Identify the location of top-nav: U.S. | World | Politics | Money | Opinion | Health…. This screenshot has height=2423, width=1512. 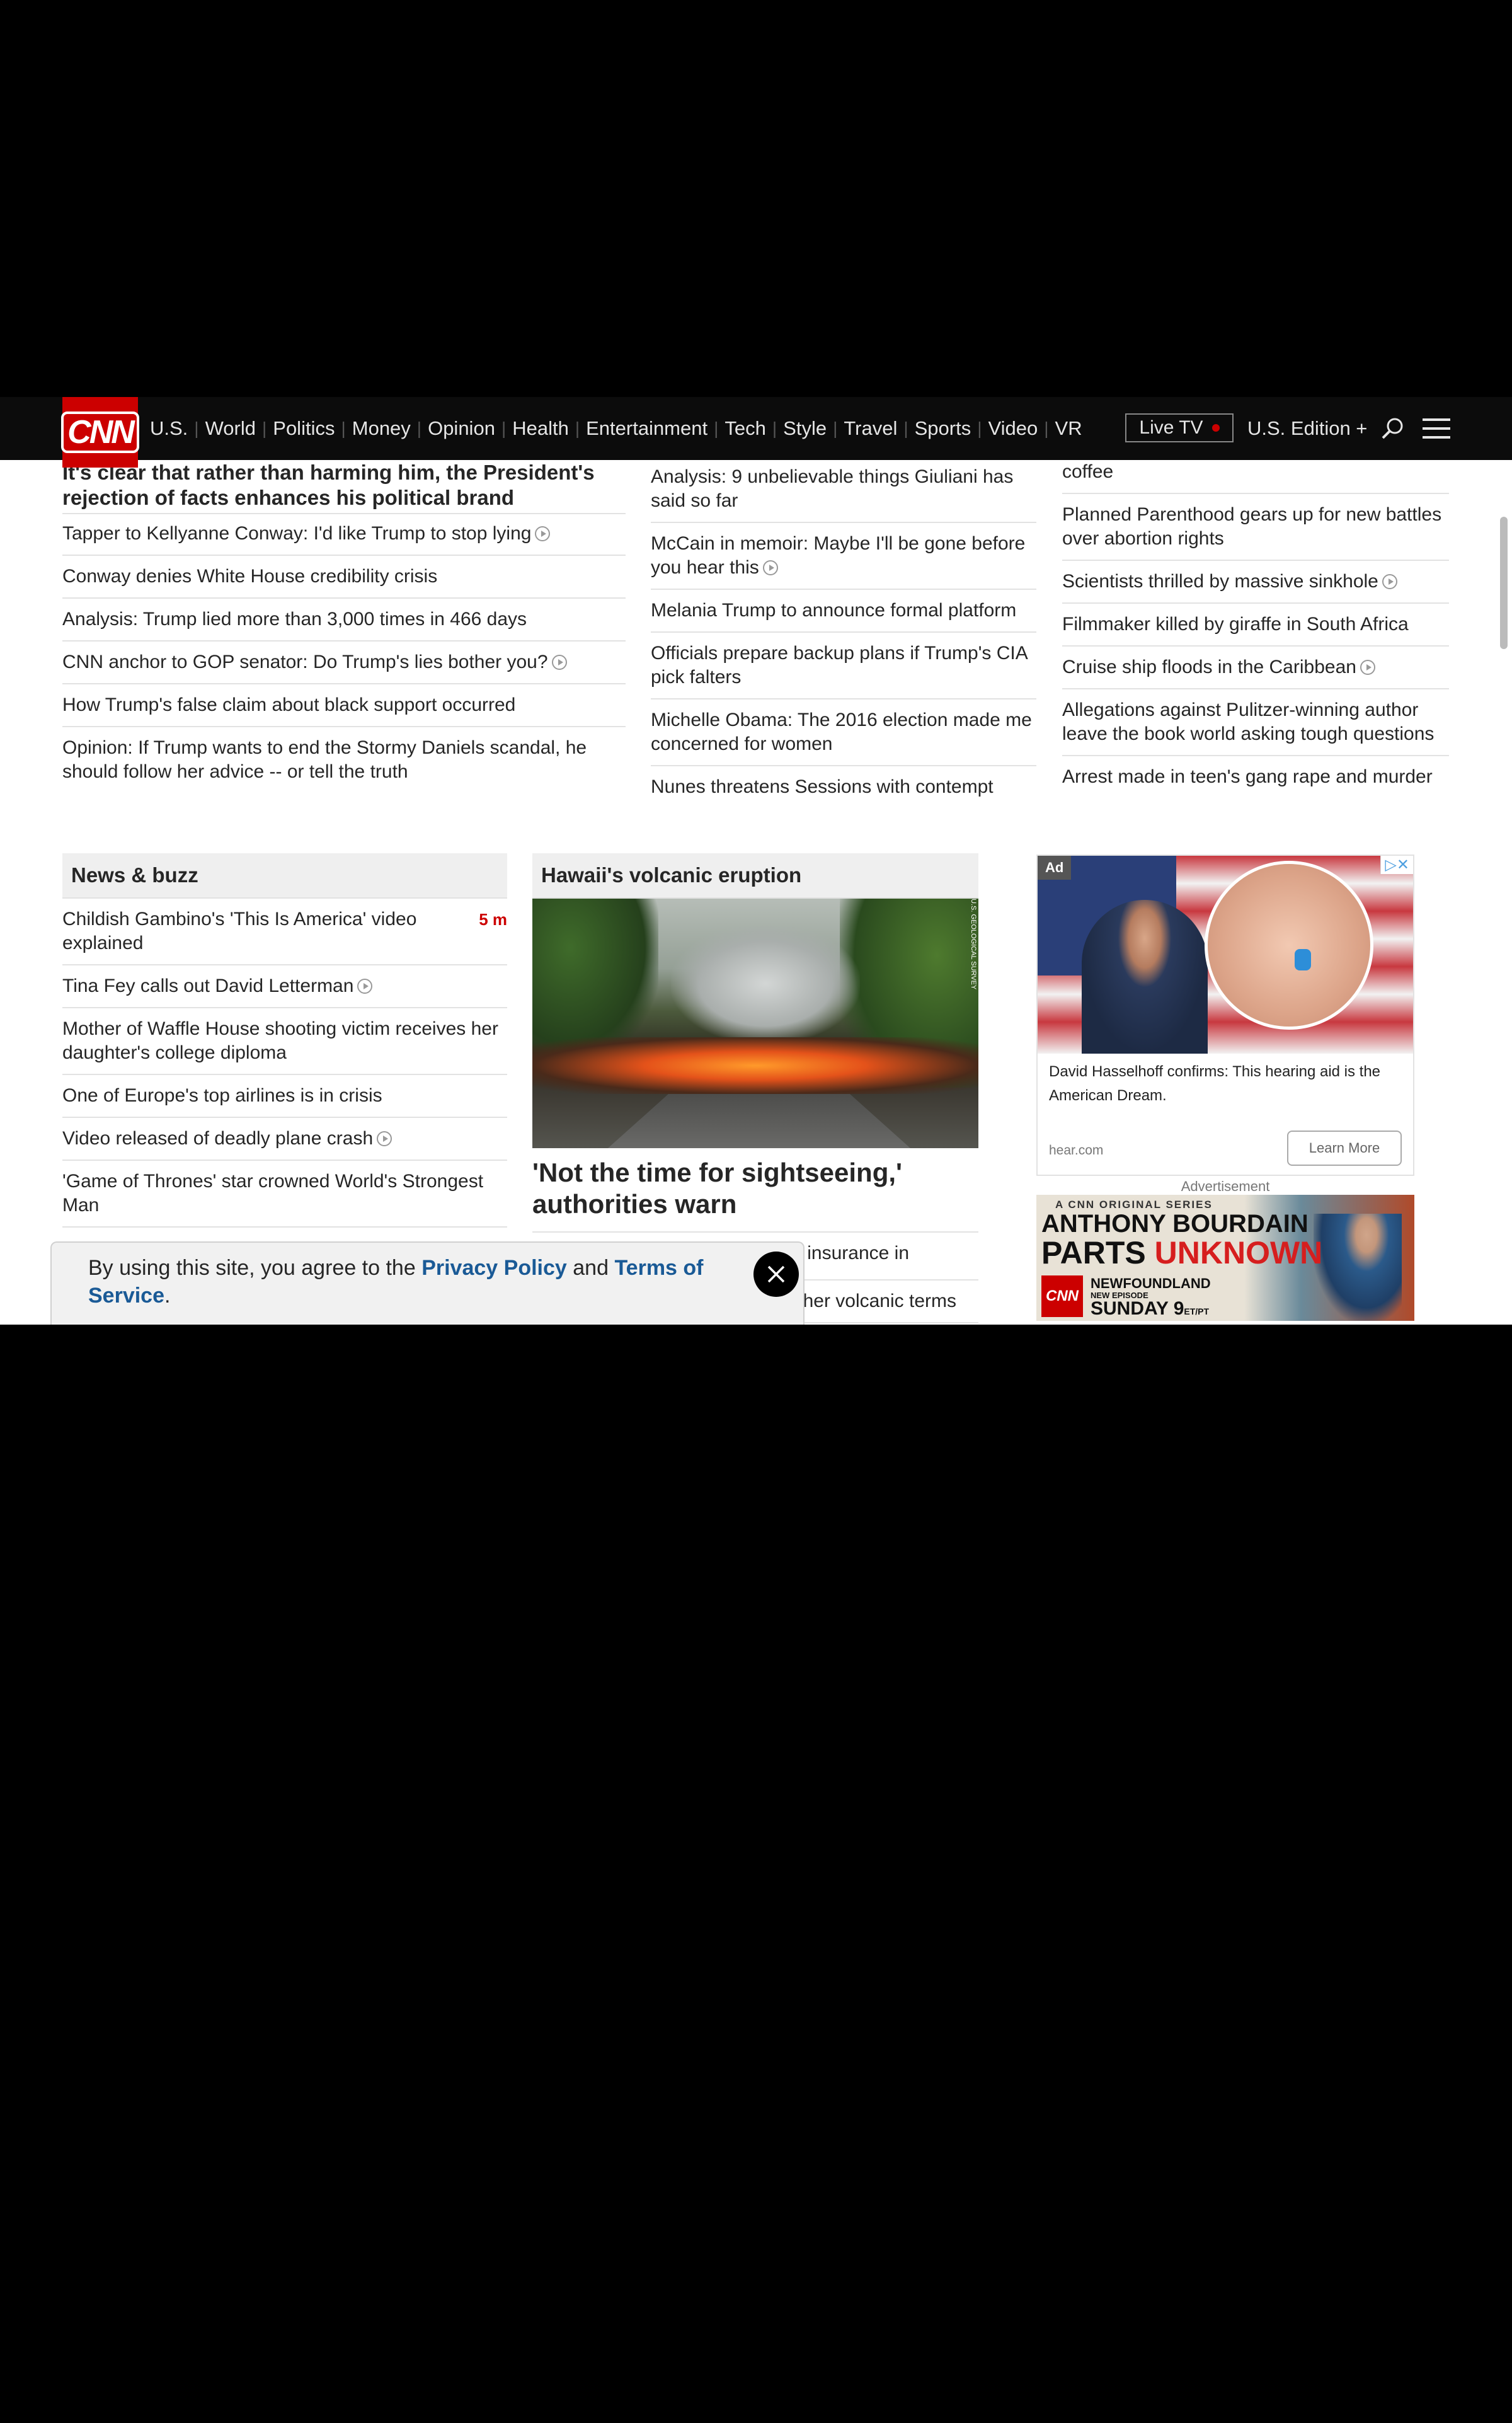
(756, 428).